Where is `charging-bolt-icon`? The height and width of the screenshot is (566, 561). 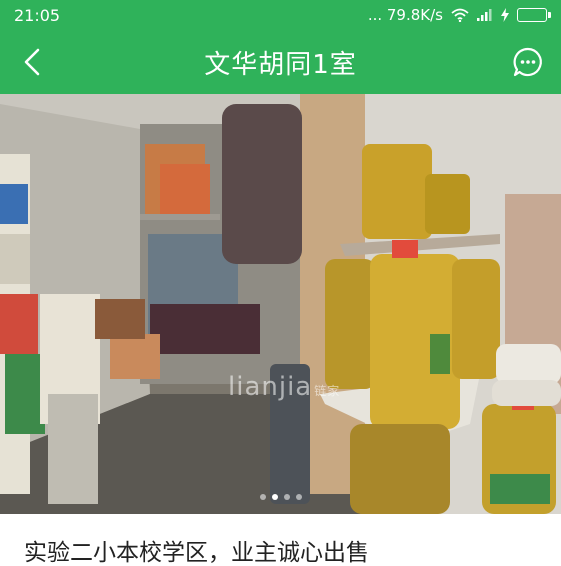 charging-bolt-icon is located at coordinates (505, 15).